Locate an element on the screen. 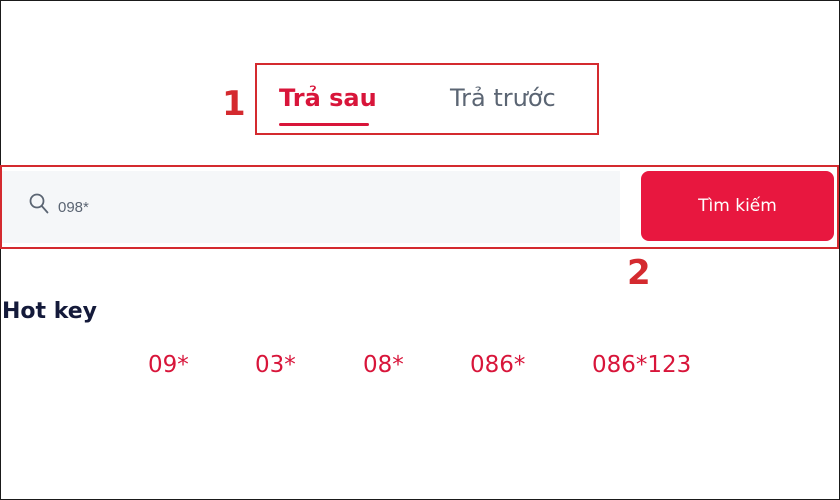 The width and height of the screenshot is (840, 500). annotation-number-2: 2 is located at coordinates (639, 273).